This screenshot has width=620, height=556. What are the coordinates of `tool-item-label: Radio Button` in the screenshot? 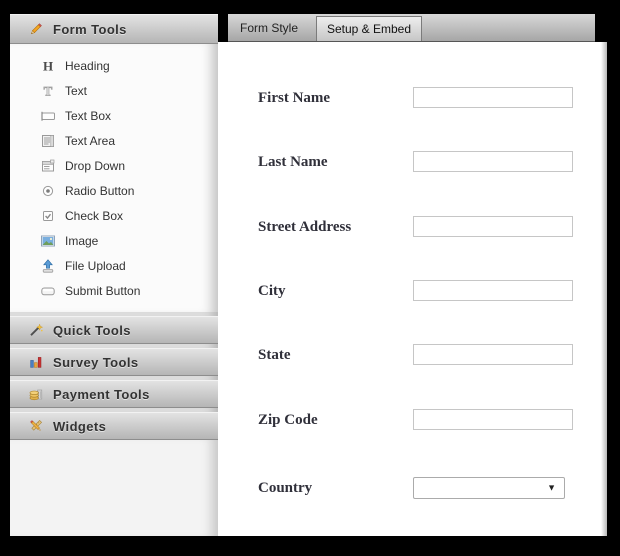 It's located at (100, 190).